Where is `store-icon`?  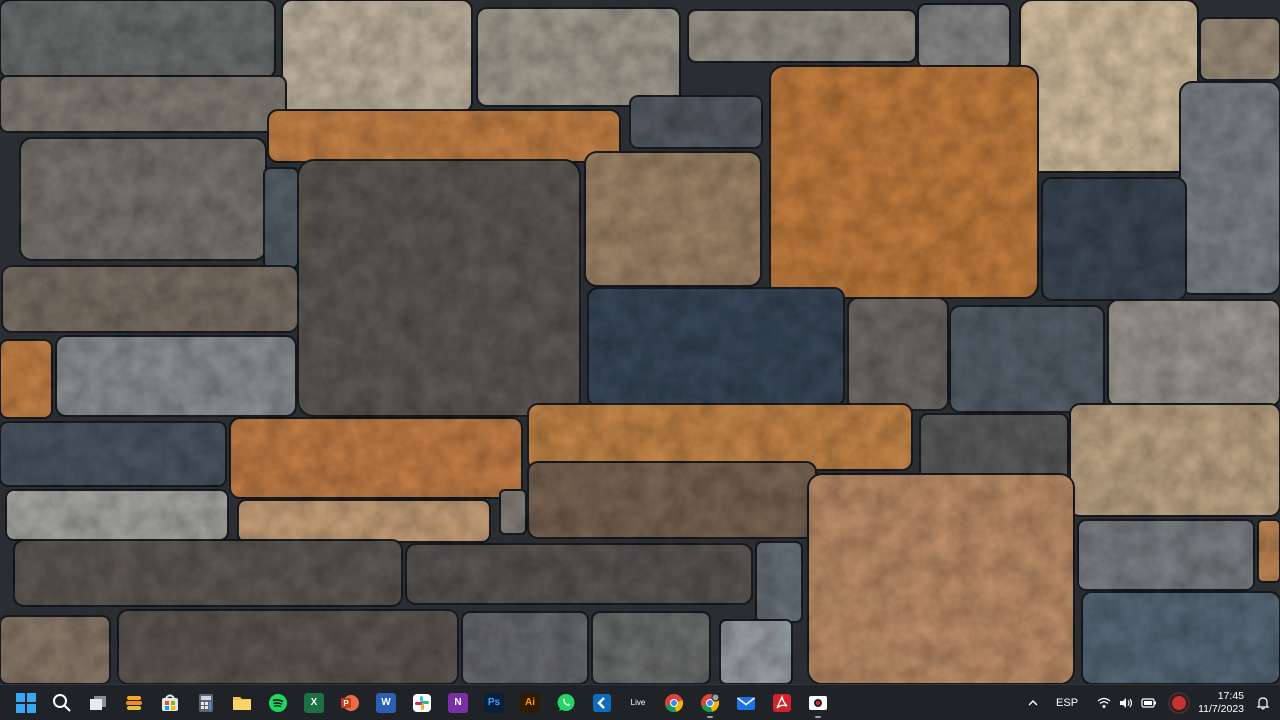 store-icon is located at coordinates (170, 702).